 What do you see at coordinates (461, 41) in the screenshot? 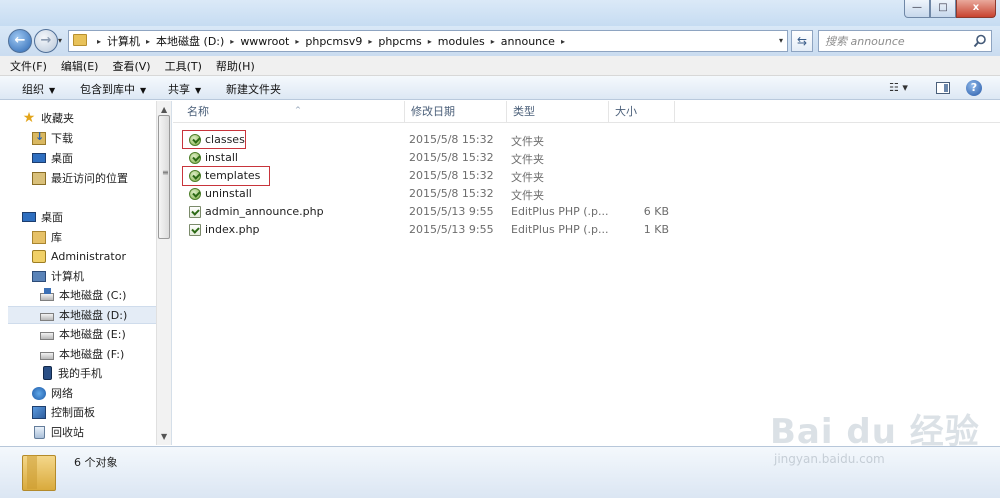
I see `breadcrumb-item: modules` at bounding box center [461, 41].